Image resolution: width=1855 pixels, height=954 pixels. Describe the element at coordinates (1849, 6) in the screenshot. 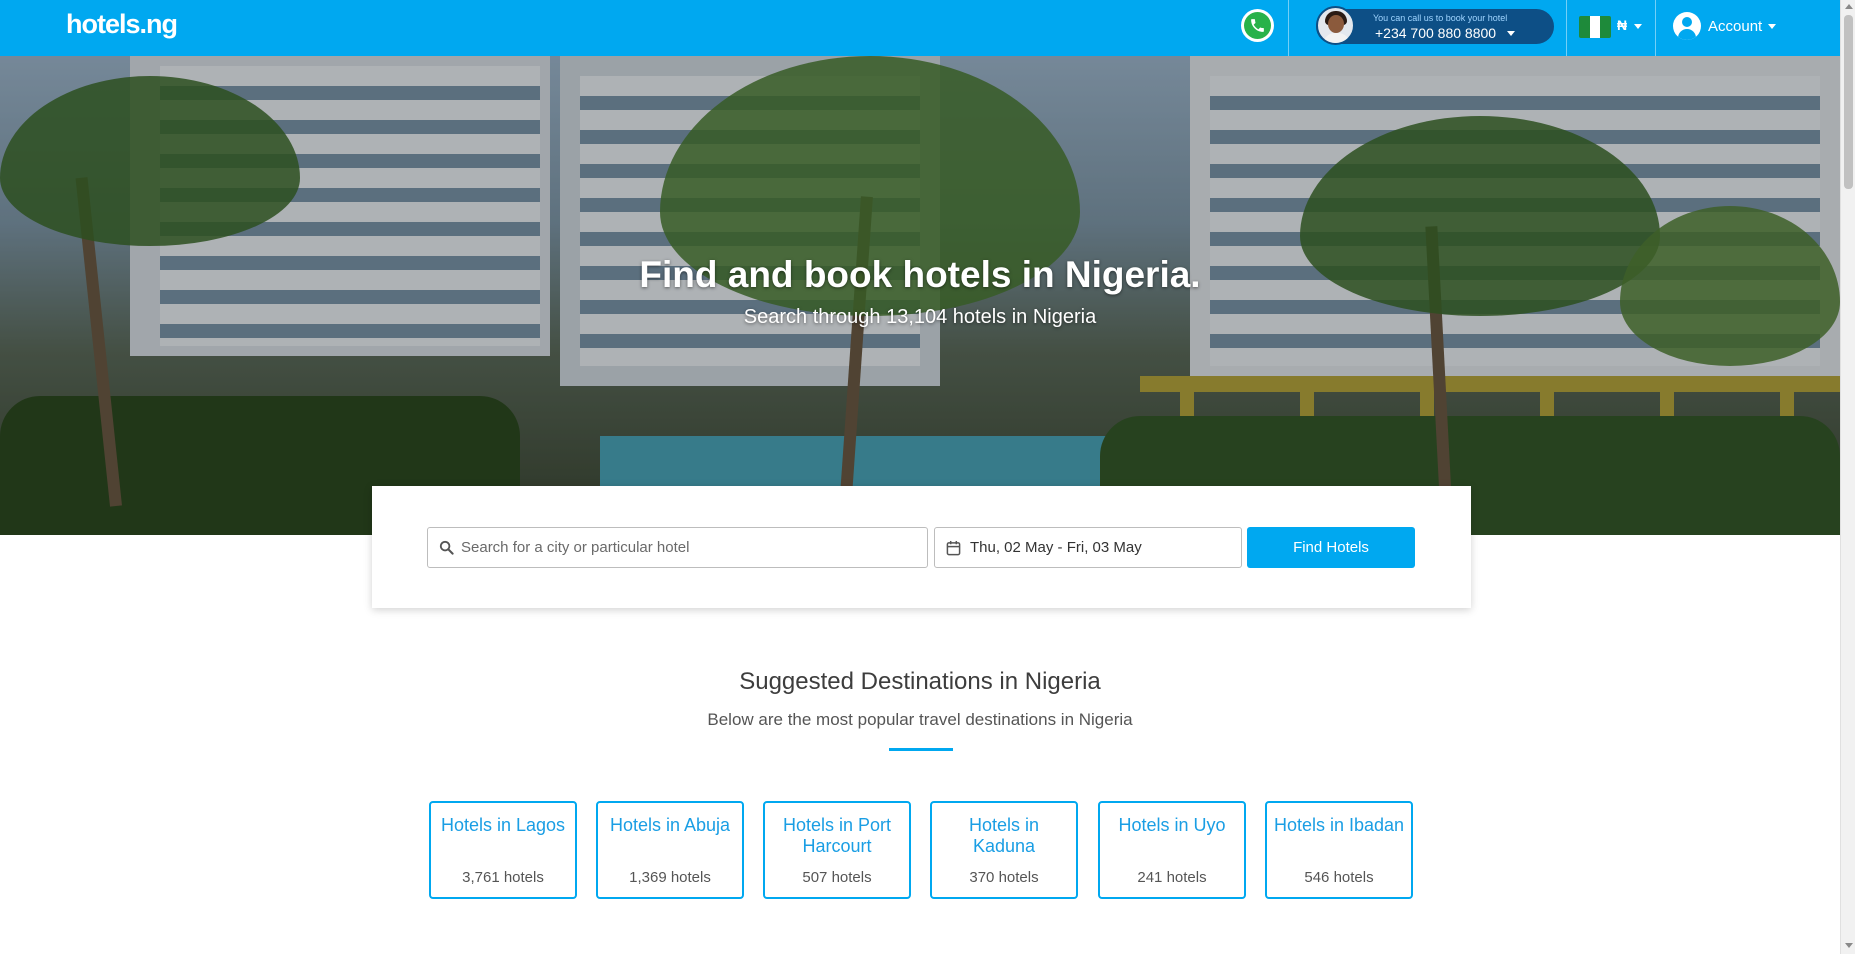

I see `scroll-up-arrow-icon` at that location.